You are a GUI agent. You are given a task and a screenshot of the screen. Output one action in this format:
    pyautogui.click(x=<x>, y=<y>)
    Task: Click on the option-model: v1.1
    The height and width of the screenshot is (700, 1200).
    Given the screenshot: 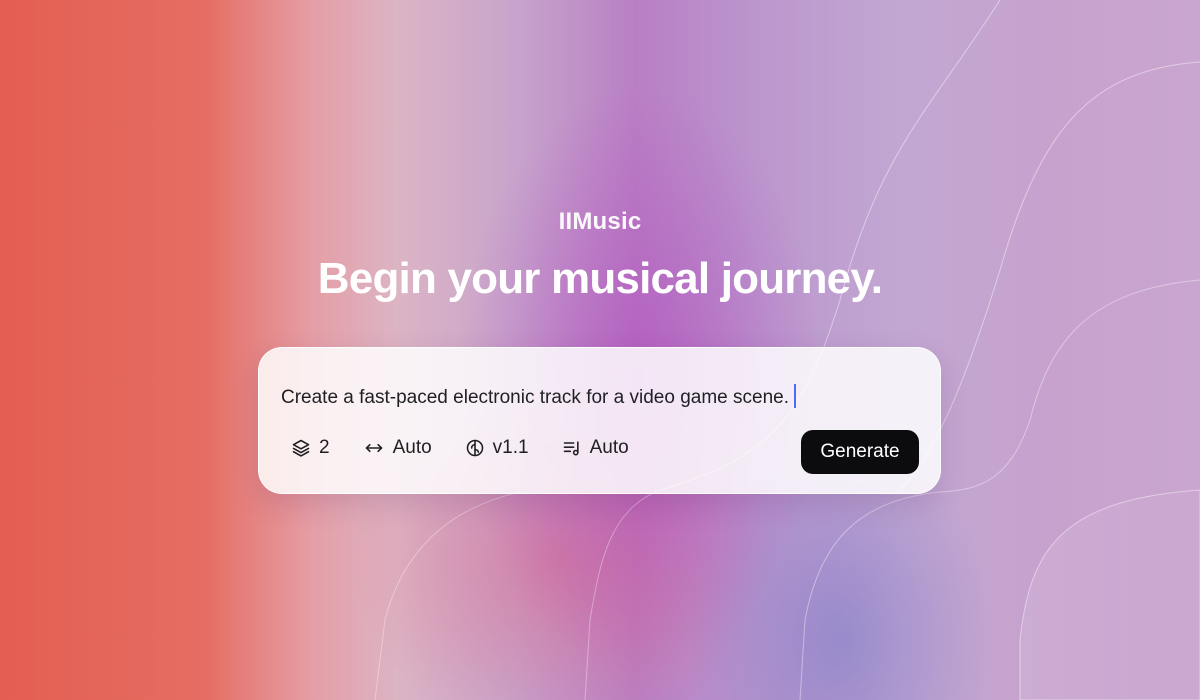 What is the action you would take?
    pyautogui.click(x=497, y=448)
    